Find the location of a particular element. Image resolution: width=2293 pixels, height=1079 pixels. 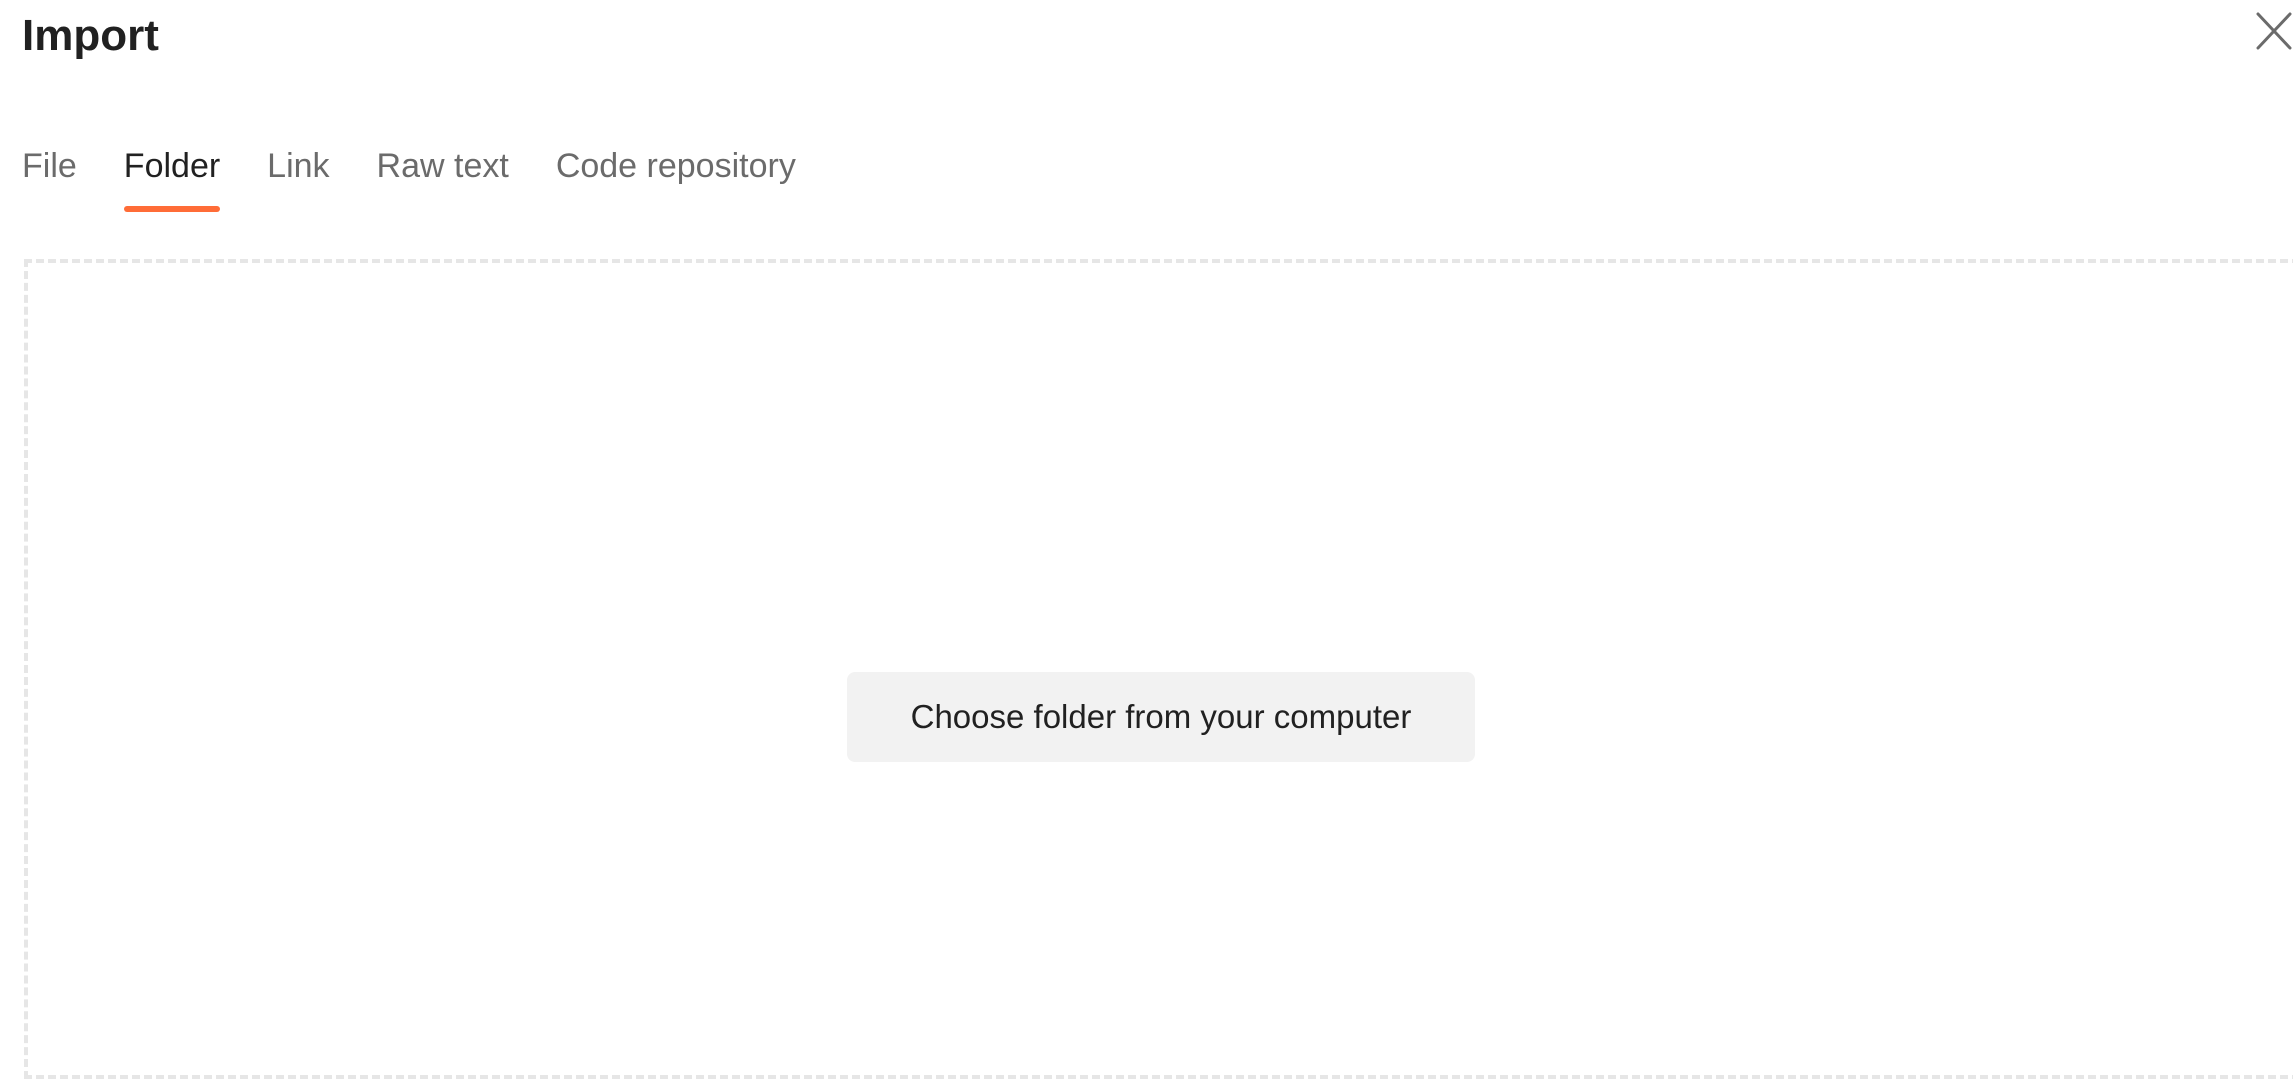

tab-folder: Folder is located at coordinates (172, 176).